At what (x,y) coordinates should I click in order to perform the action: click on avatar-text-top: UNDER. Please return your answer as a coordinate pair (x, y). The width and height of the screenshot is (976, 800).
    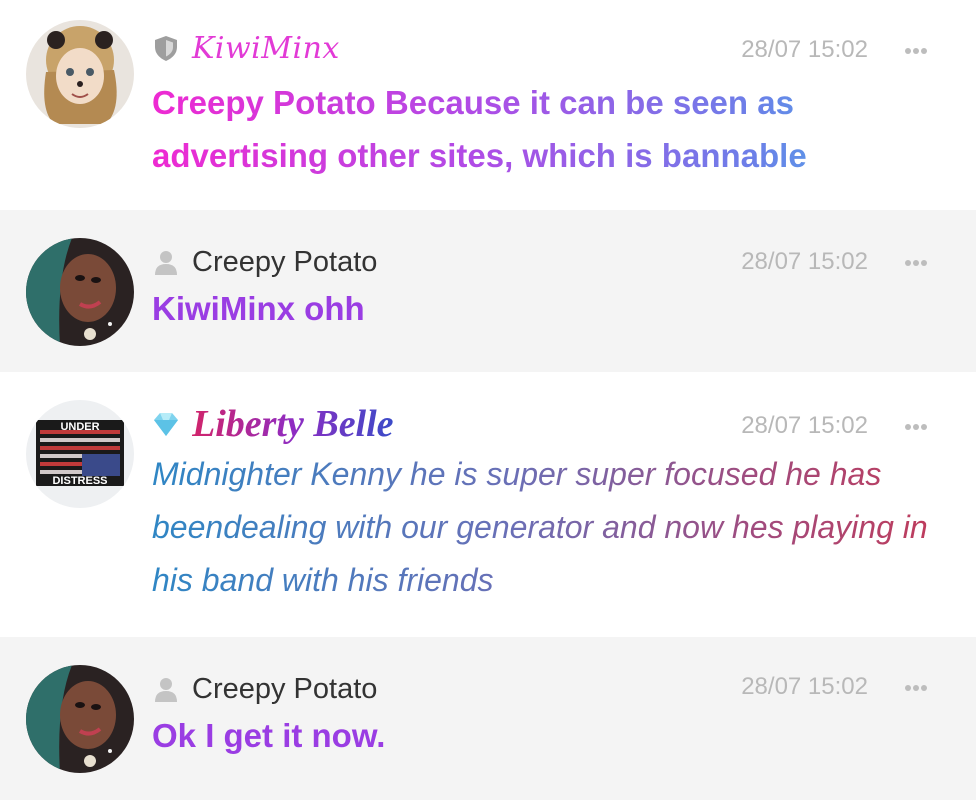
    Looking at the image, I should click on (79, 427).